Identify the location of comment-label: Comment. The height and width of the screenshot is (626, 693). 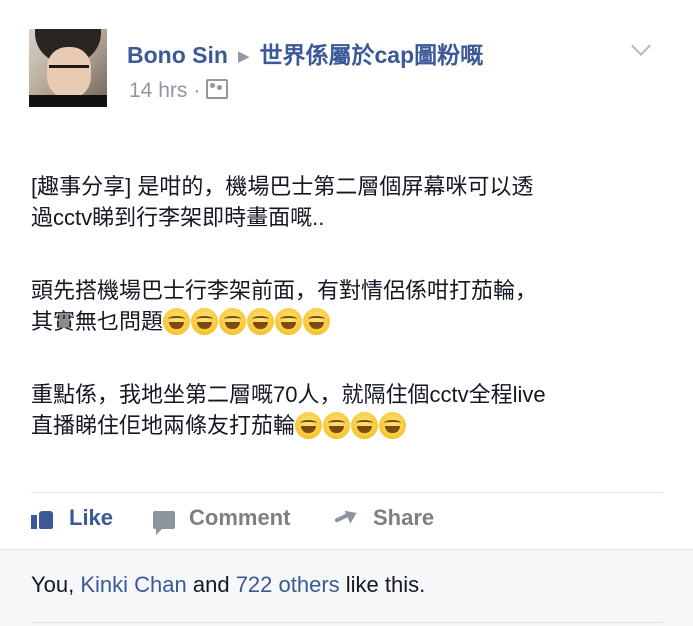
(240, 517).